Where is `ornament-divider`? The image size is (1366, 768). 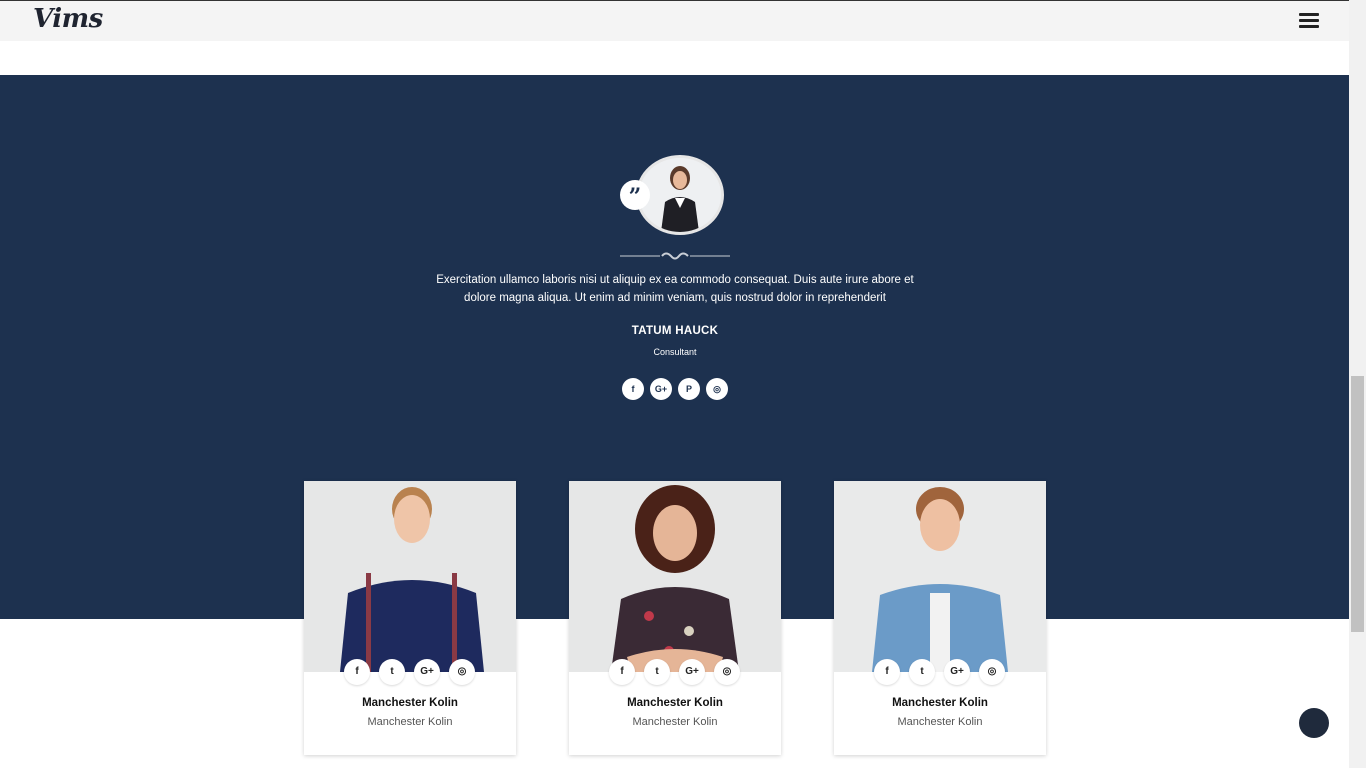
ornament-divider is located at coordinates (675, 256).